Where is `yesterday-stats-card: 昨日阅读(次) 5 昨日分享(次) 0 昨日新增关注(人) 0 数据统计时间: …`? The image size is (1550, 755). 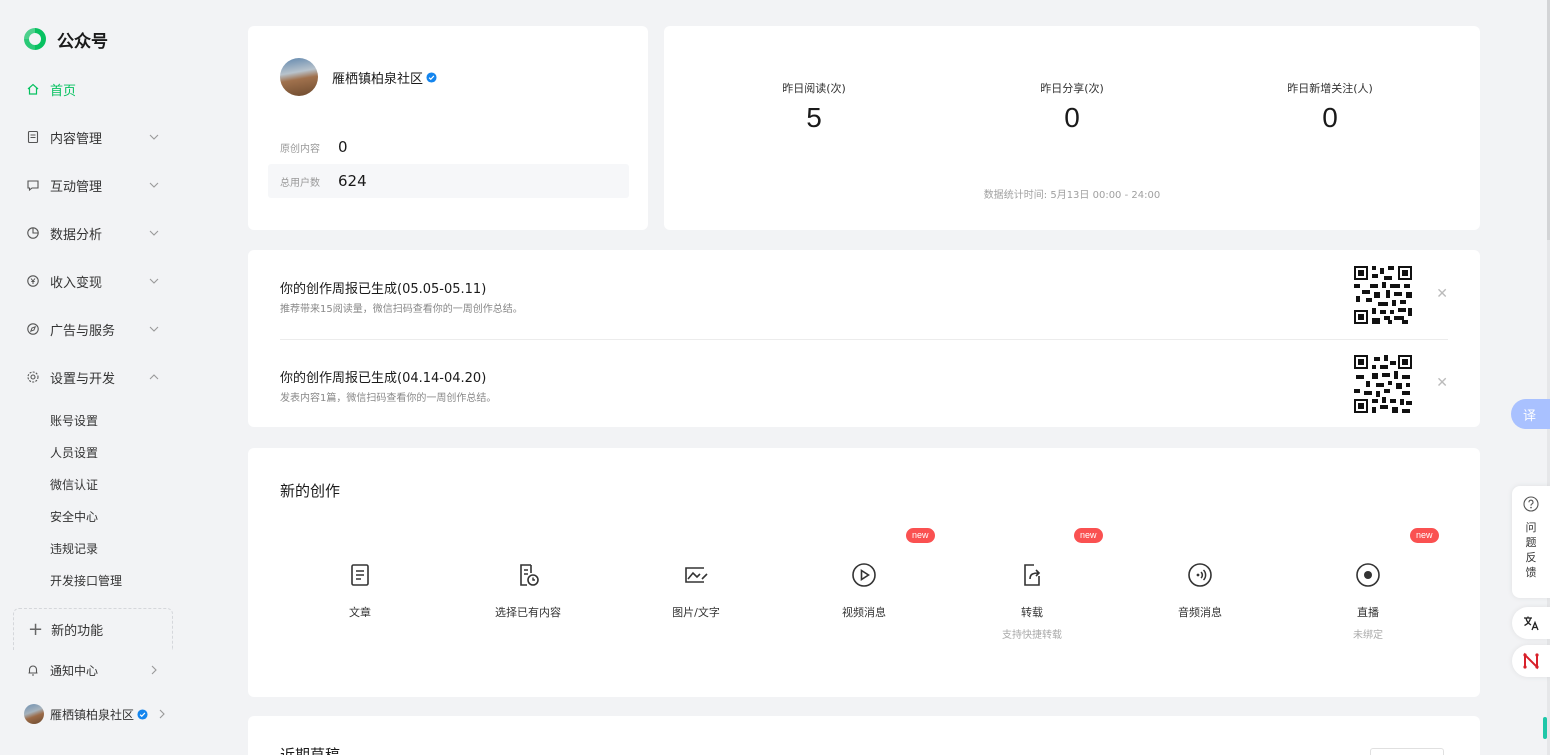
yesterday-stats-card: 昨日阅读(次) 5 昨日分享(次) 0 昨日新增关注(人) 0 数据统计时间: … is located at coordinates (1072, 128).